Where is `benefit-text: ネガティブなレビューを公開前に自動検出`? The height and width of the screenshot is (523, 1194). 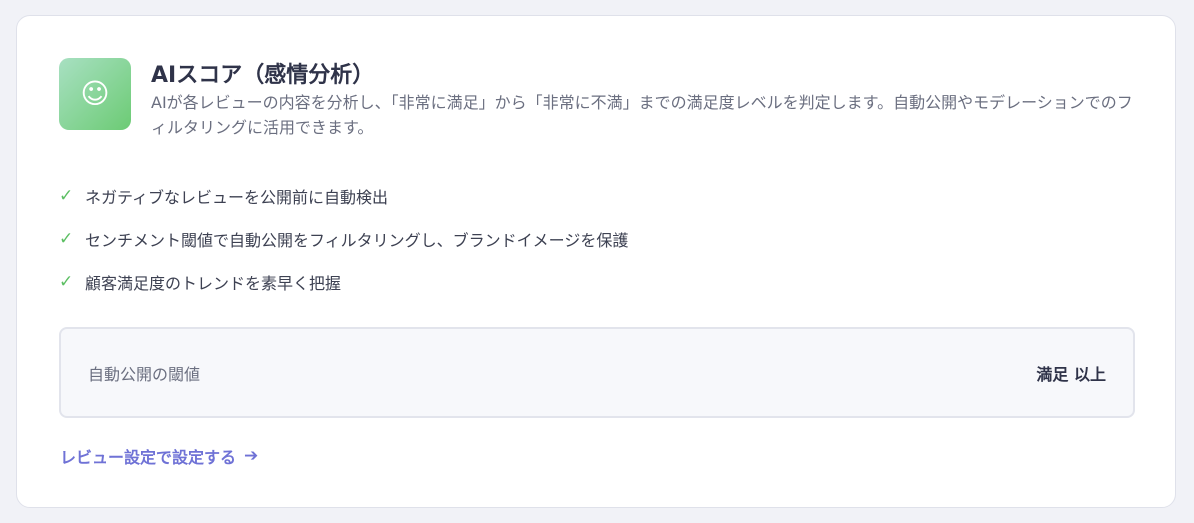 benefit-text: ネガティブなレビューを公開前に自動検出 is located at coordinates (237, 197).